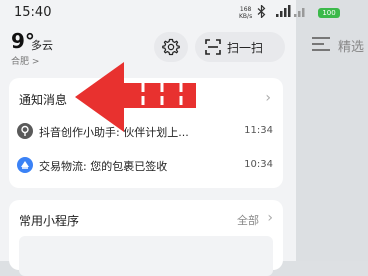 The height and width of the screenshot is (276, 368). What do you see at coordinates (103, 166) in the screenshot?
I see `notification-text: 交易物流: 您的包裹已签收` at bounding box center [103, 166].